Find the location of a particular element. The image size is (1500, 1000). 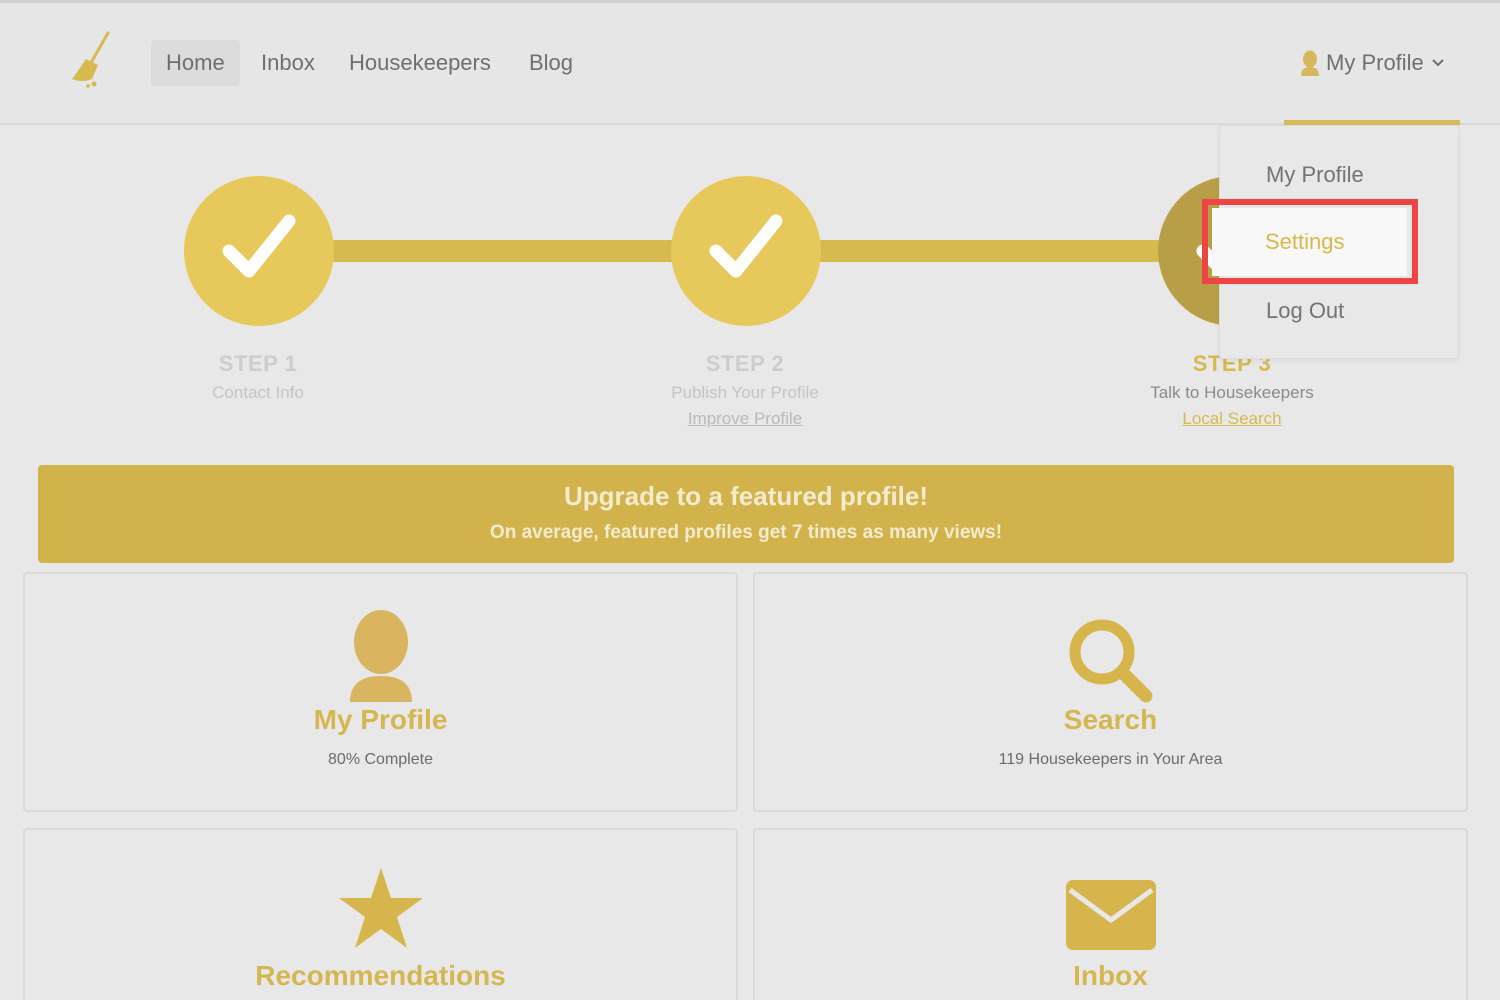

card-title: Search is located at coordinates (1110, 719).